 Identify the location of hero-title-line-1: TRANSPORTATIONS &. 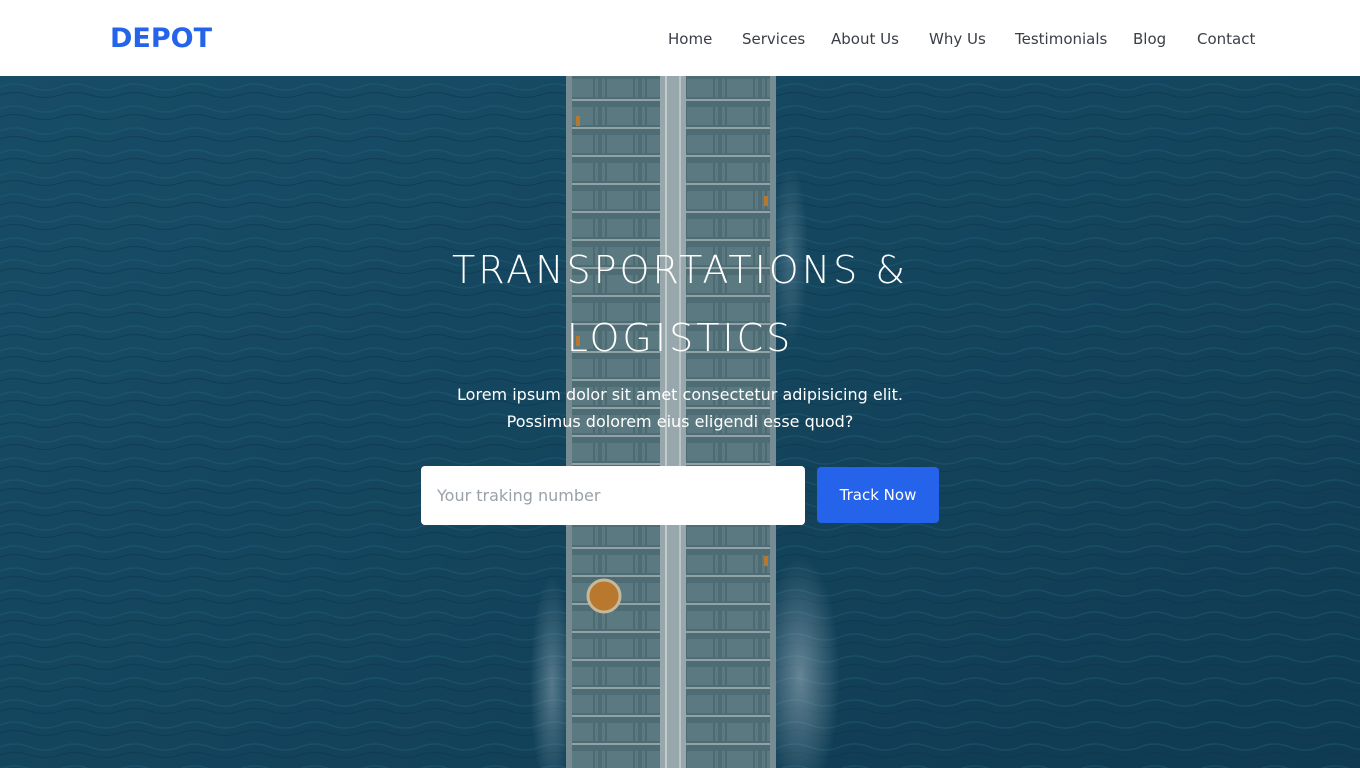
(680, 270).